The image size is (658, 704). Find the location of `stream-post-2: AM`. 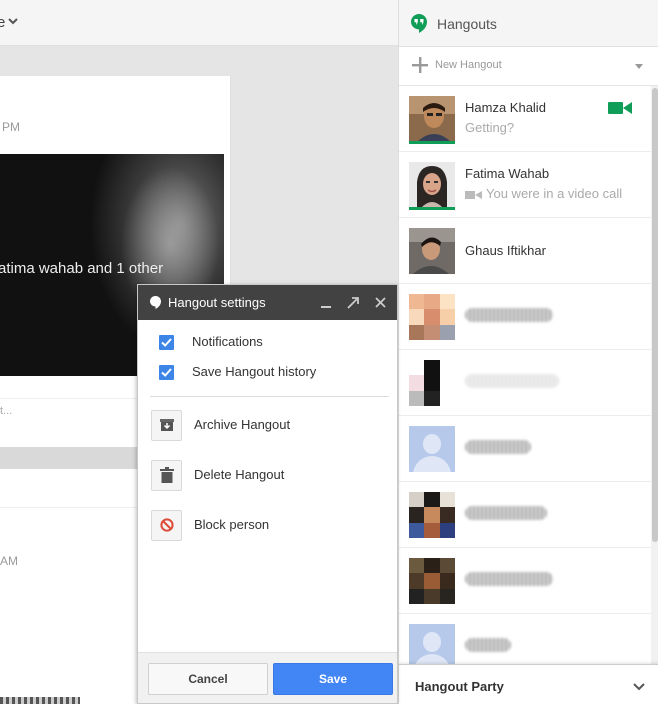

stream-post-2: AM is located at coordinates (69, 586).